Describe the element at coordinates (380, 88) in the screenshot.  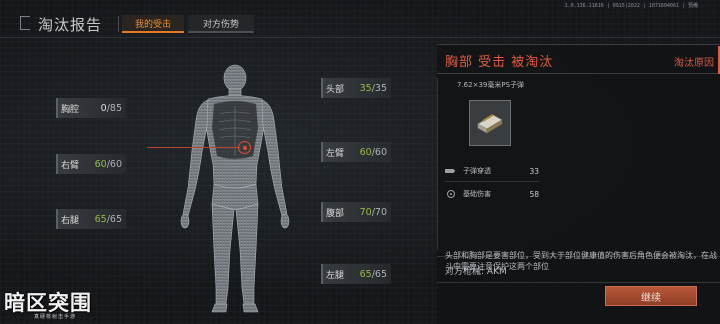
I see `head-max: 35` at that location.